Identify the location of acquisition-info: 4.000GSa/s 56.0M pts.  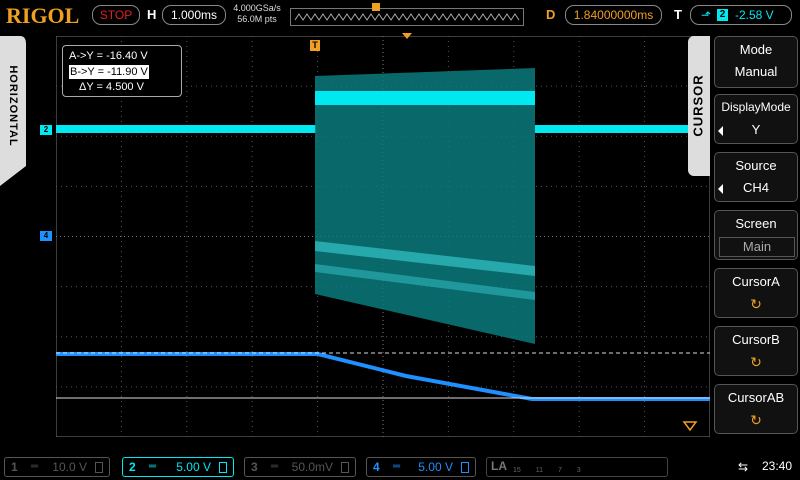
(257, 14).